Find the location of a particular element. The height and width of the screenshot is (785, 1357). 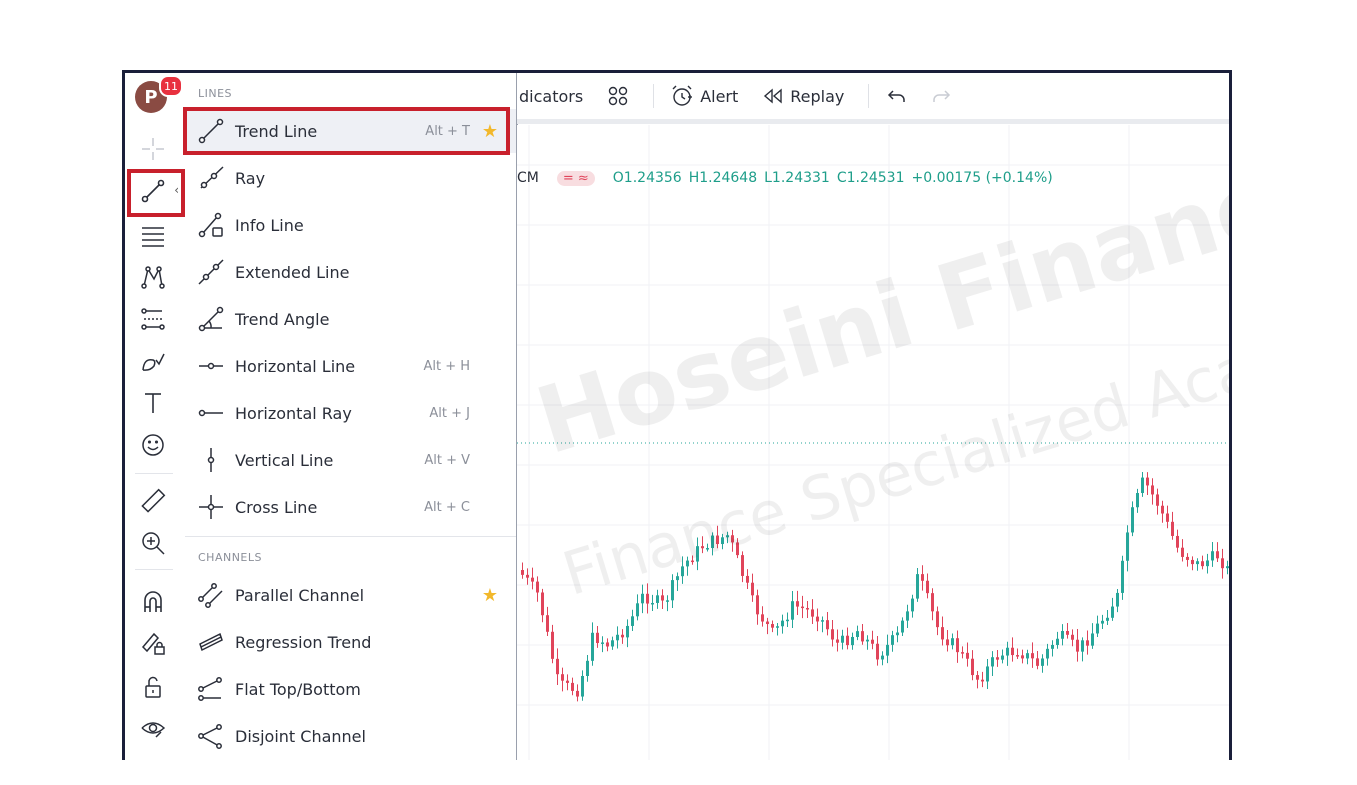

measure-tool-button is located at coordinates (153, 501).